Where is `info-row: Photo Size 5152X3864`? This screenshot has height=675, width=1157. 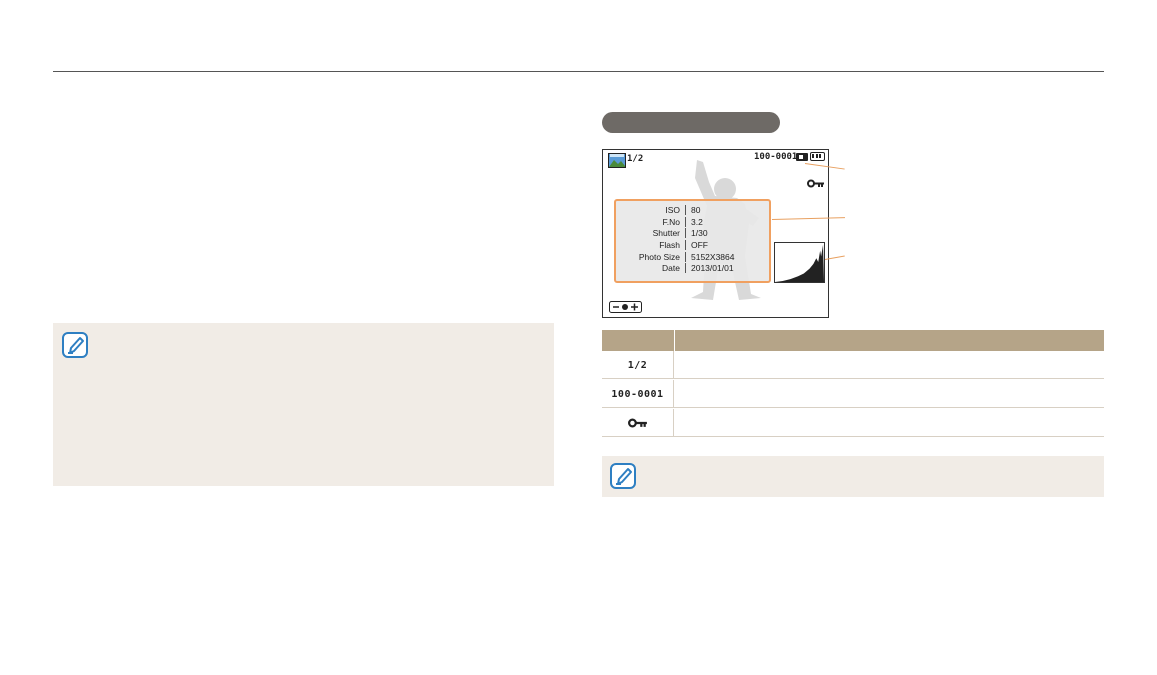 info-row: Photo Size 5152X3864 is located at coordinates (692, 257).